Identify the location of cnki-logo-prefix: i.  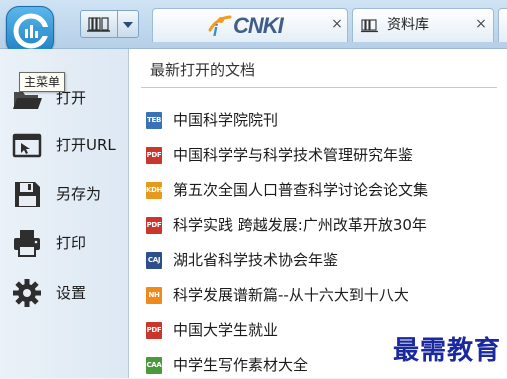
(216, 29).